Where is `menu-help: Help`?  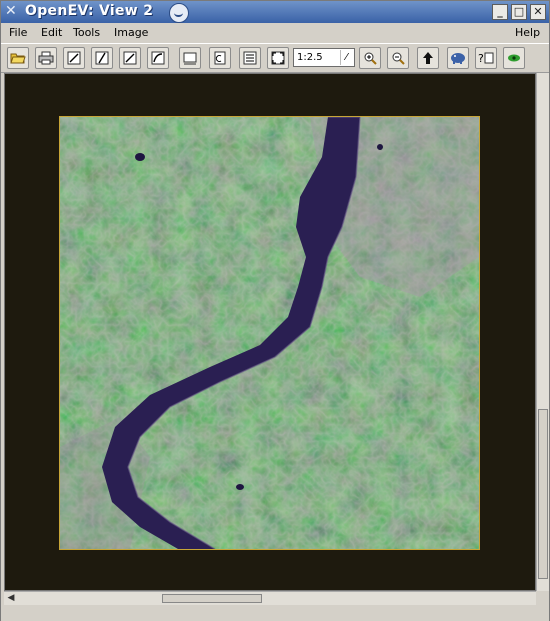 menu-help: Help is located at coordinates (527, 32).